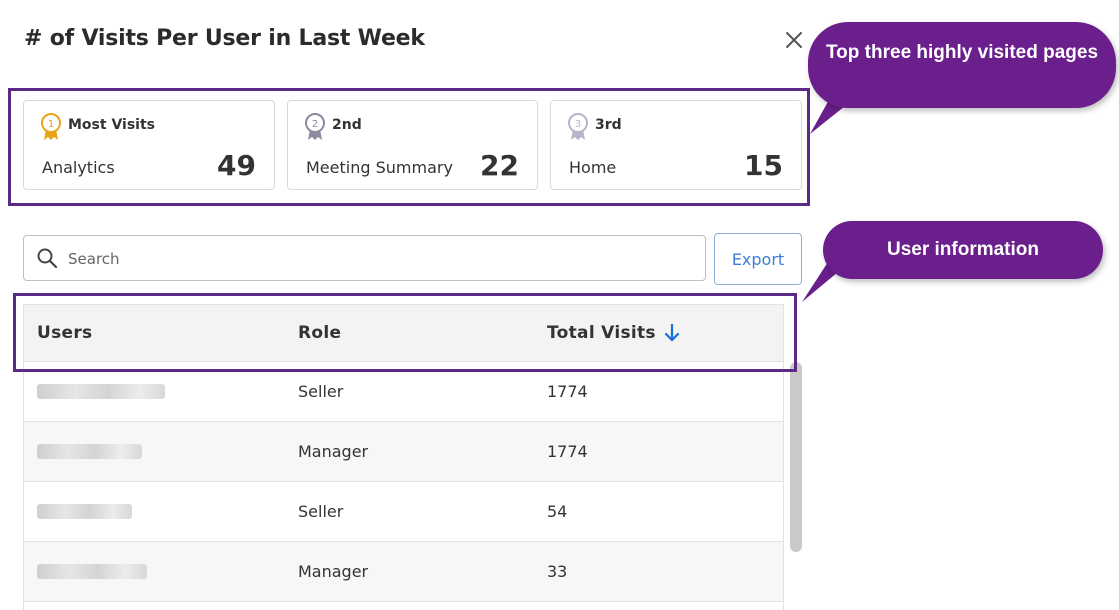 This screenshot has width=1119, height=610. What do you see at coordinates (405, 332) in the screenshot?
I see `table-header-highlight` at bounding box center [405, 332].